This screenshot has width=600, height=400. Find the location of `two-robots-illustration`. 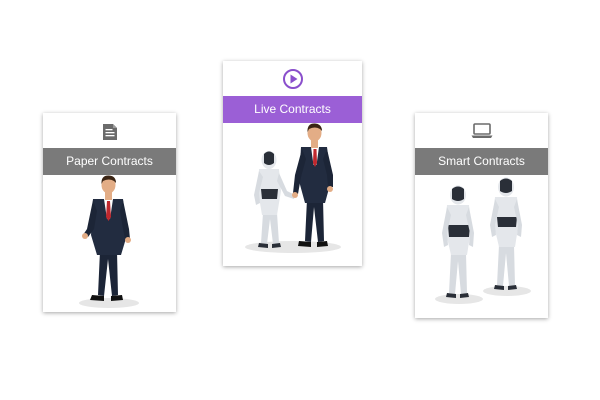

two-robots-illustration is located at coordinates (481, 246).